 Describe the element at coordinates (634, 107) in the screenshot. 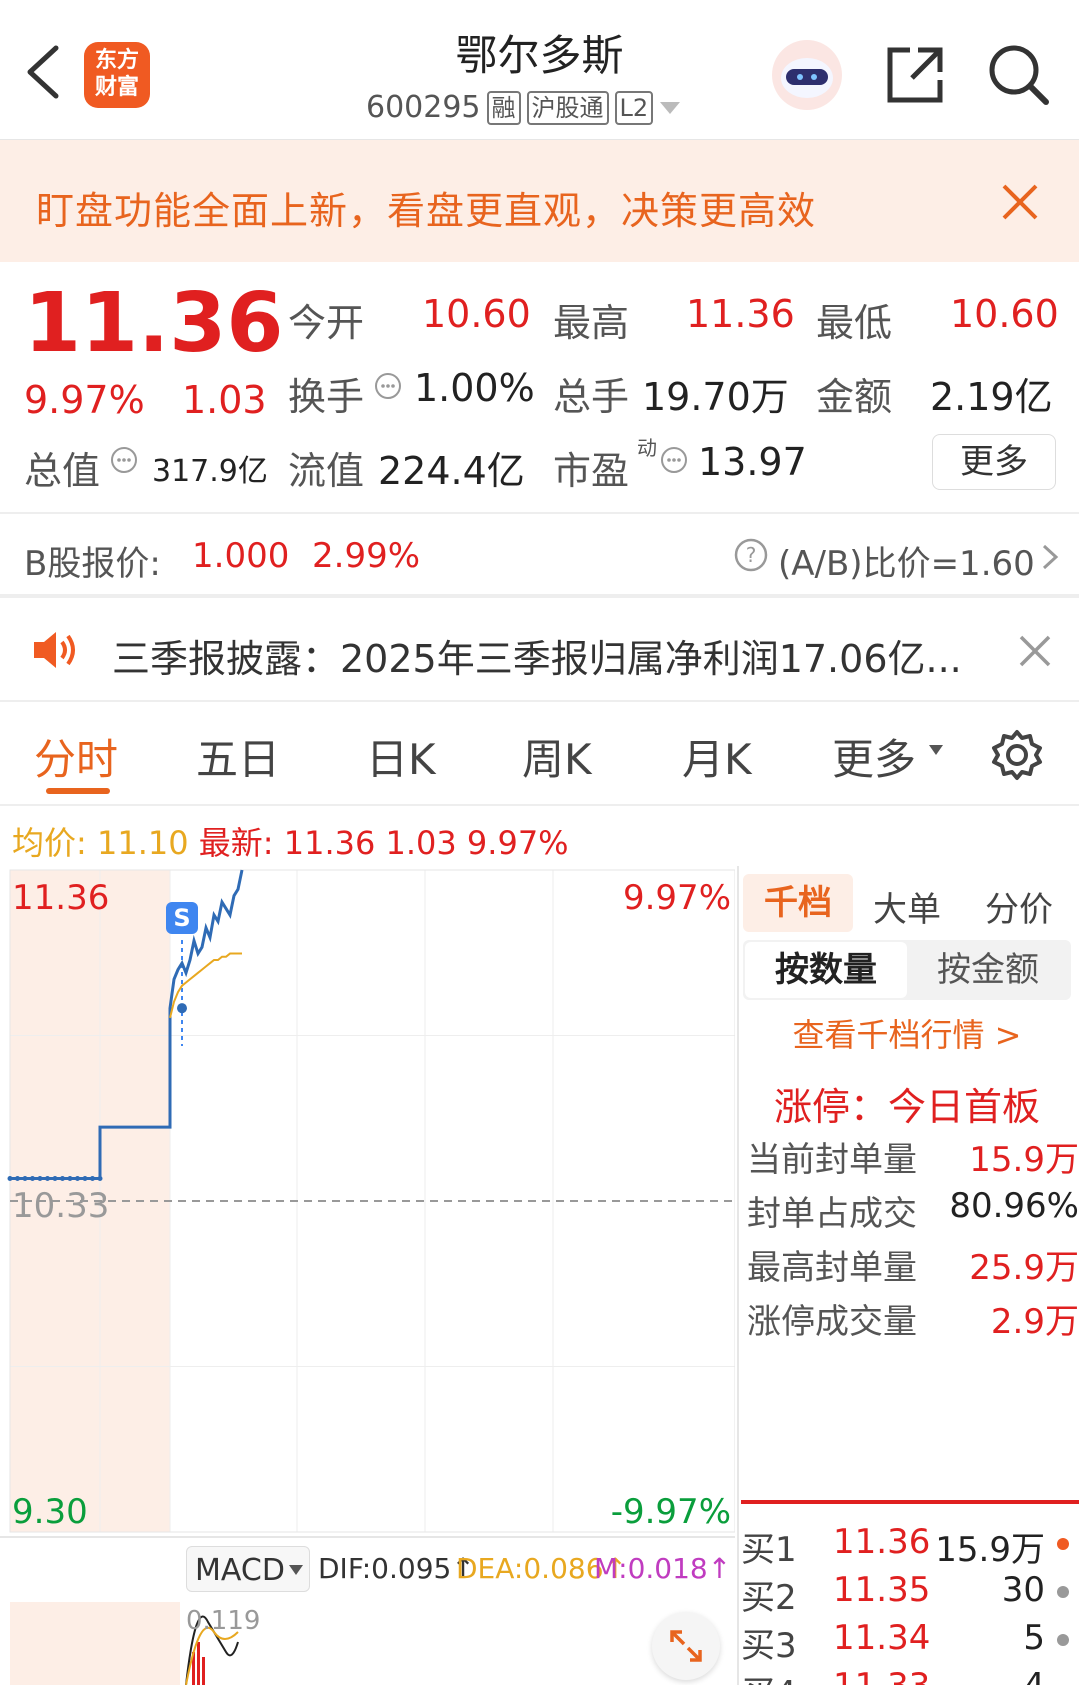

I see `tag-l2: L2` at that location.